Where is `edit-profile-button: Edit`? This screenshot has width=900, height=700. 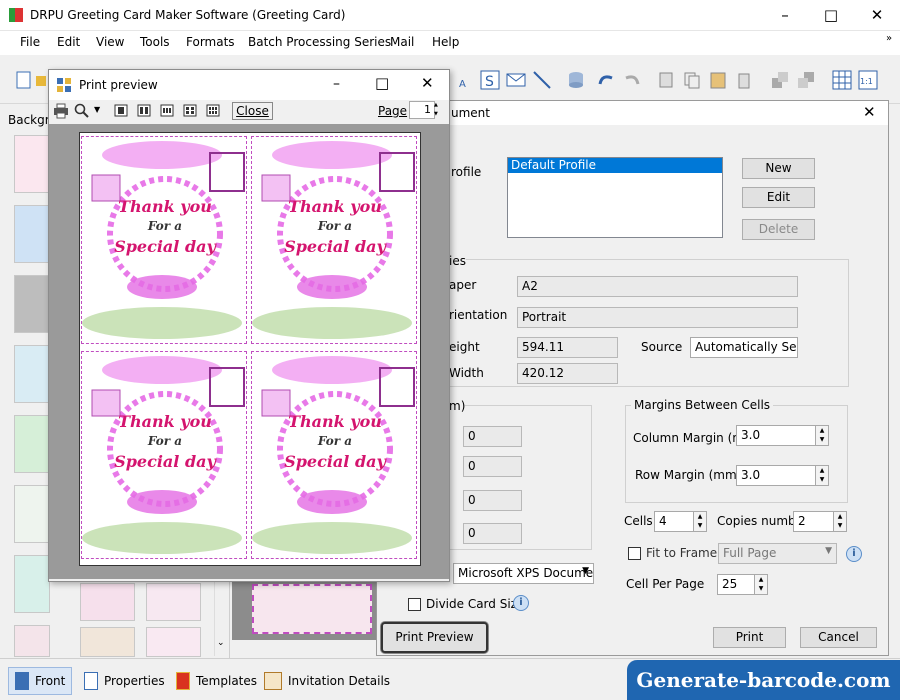
edit-profile-button: Edit is located at coordinates (778, 197).